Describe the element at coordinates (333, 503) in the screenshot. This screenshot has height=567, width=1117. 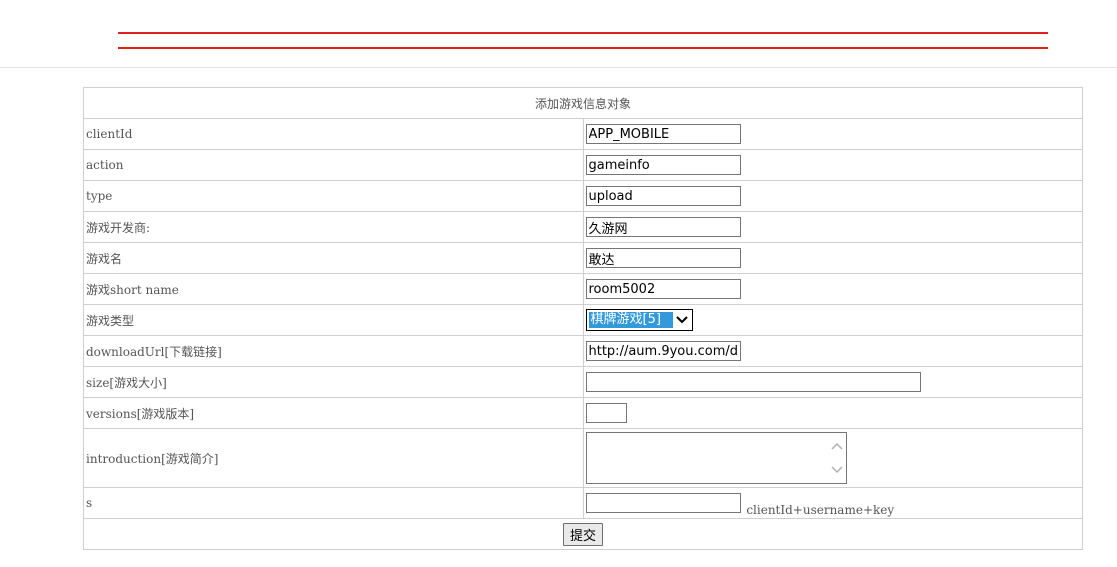
I see `signature-label: s` at that location.